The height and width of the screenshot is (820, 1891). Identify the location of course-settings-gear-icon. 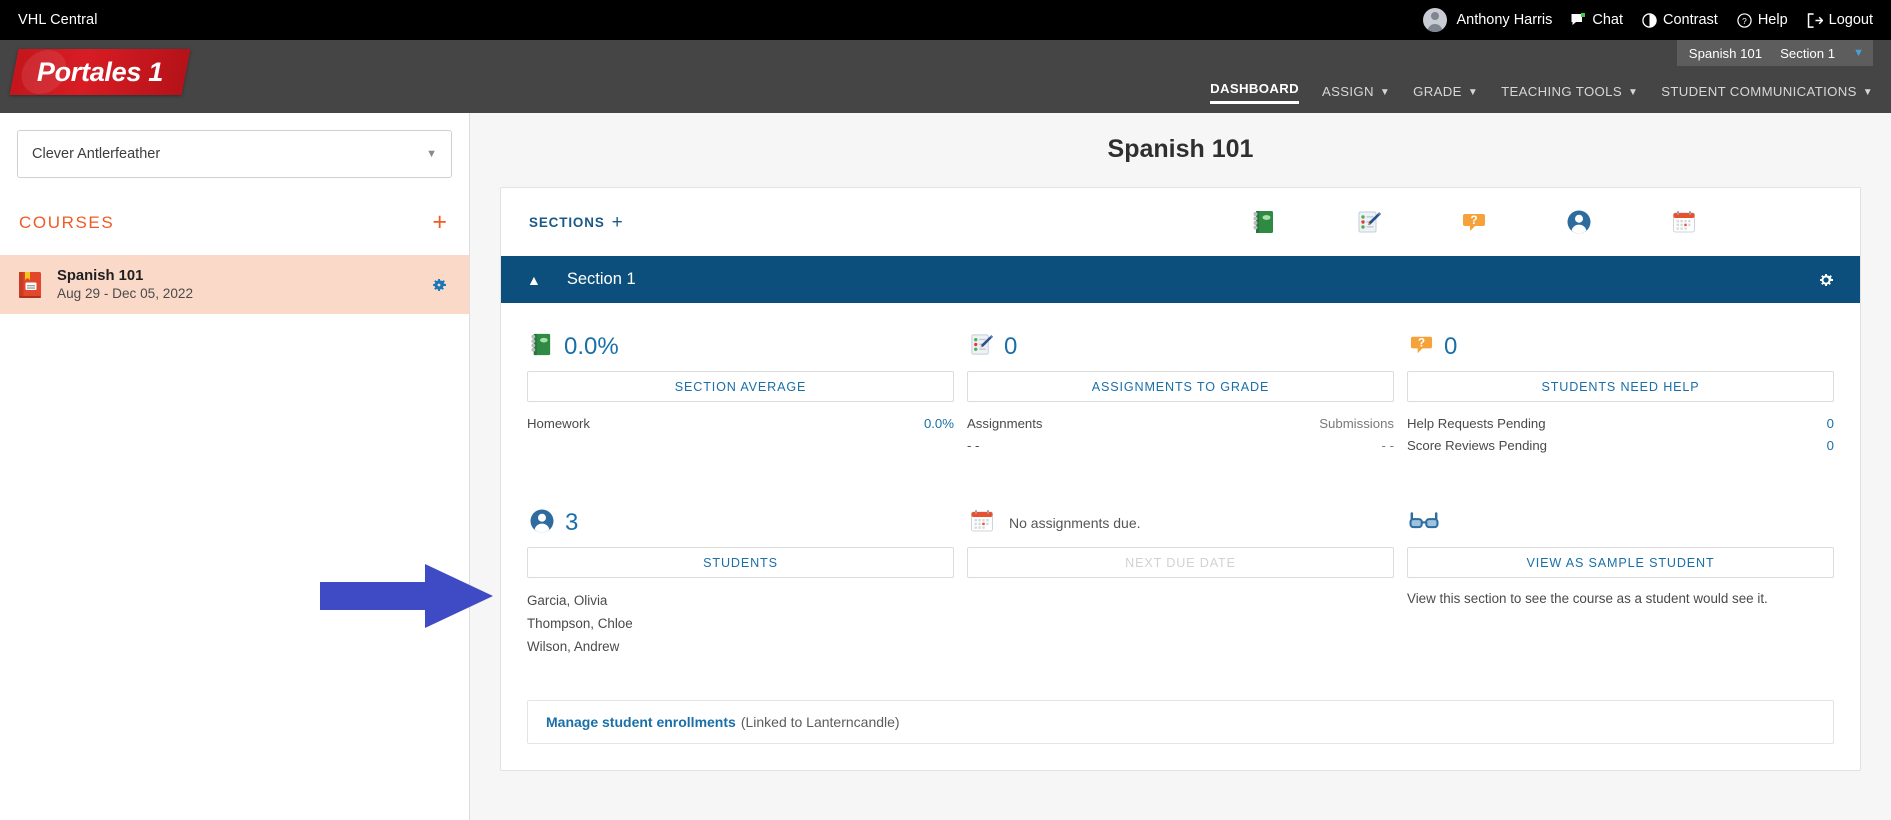
(439, 285).